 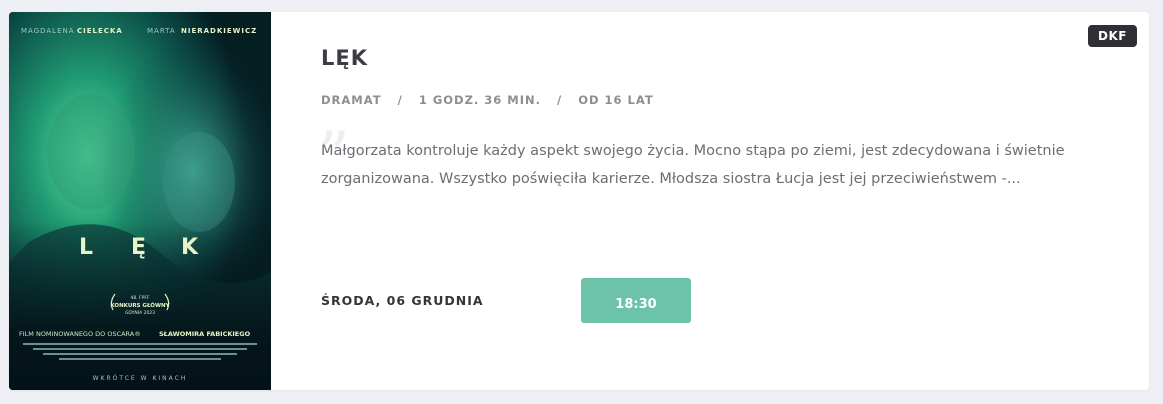 What do you see at coordinates (344, 58) in the screenshot?
I see `film-title: LĘK` at bounding box center [344, 58].